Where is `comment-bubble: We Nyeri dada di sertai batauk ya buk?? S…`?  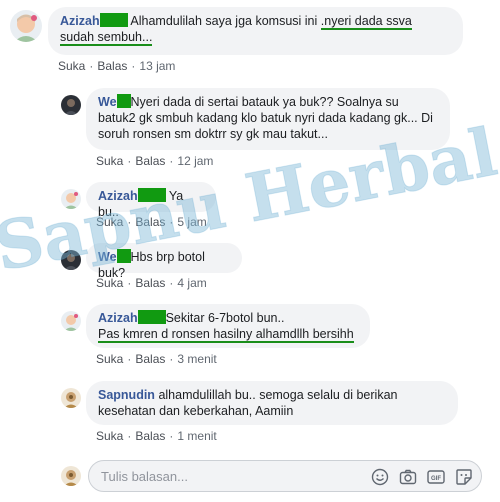
comment-bubble: We Nyeri dada di sertai batauk ya buk?? S… is located at coordinates (268, 119).